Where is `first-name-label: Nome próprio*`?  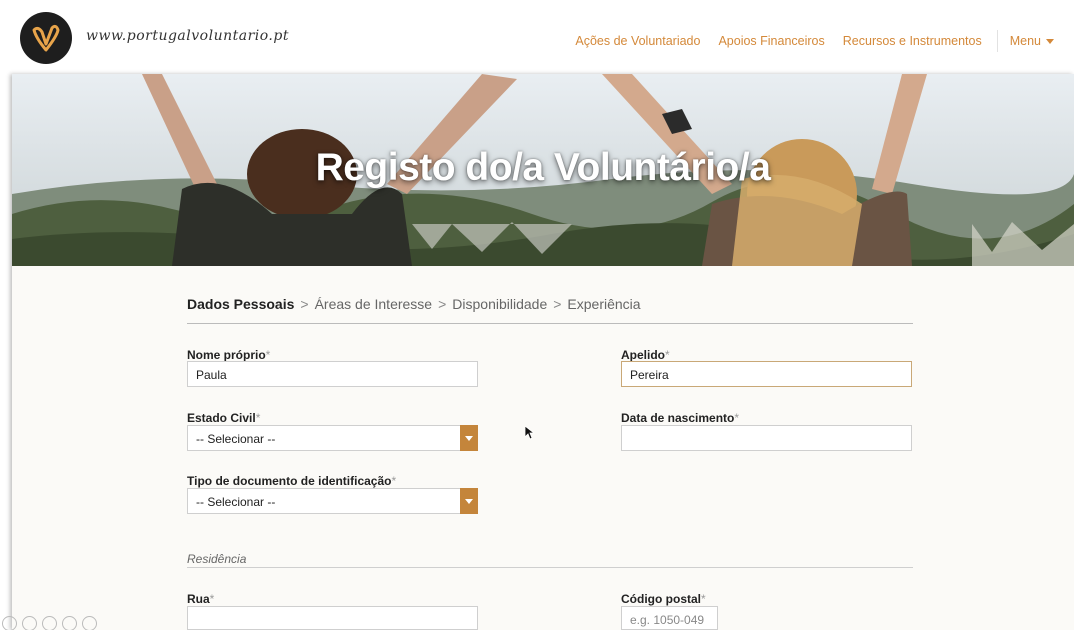
first-name-label: Nome próprio* is located at coordinates (228, 355).